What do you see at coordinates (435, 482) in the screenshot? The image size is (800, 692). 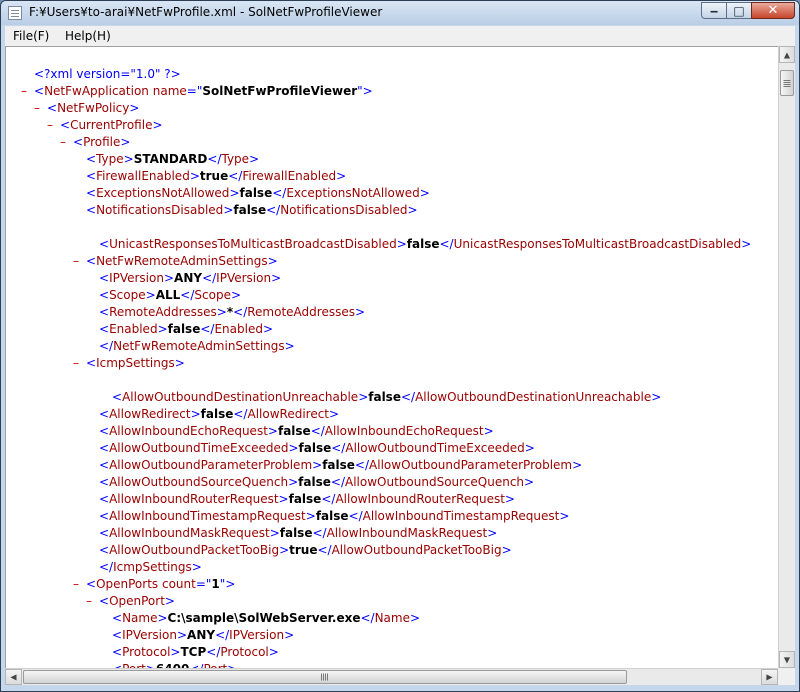 I see `closing-tag-name: AllowOutboundSourceQuench` at bounding box center [435, 482].